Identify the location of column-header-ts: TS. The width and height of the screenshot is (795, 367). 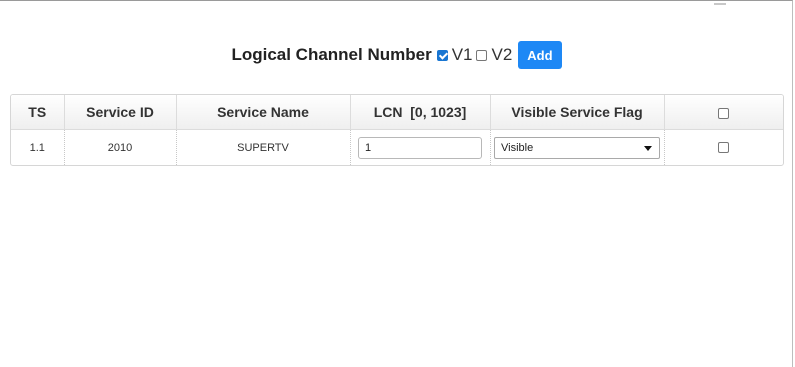
(38, 112).